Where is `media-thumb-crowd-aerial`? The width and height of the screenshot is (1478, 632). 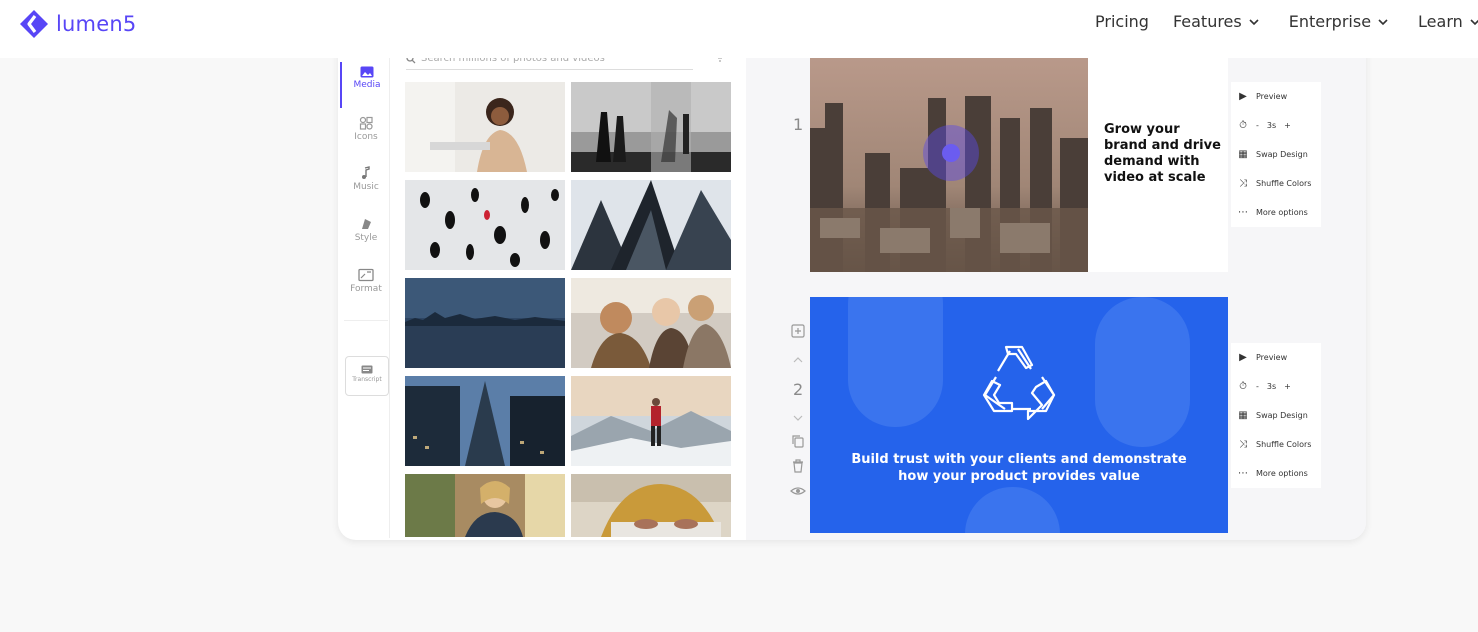 media-thumb-crowd-aerial is located at coordinates (485, 225).